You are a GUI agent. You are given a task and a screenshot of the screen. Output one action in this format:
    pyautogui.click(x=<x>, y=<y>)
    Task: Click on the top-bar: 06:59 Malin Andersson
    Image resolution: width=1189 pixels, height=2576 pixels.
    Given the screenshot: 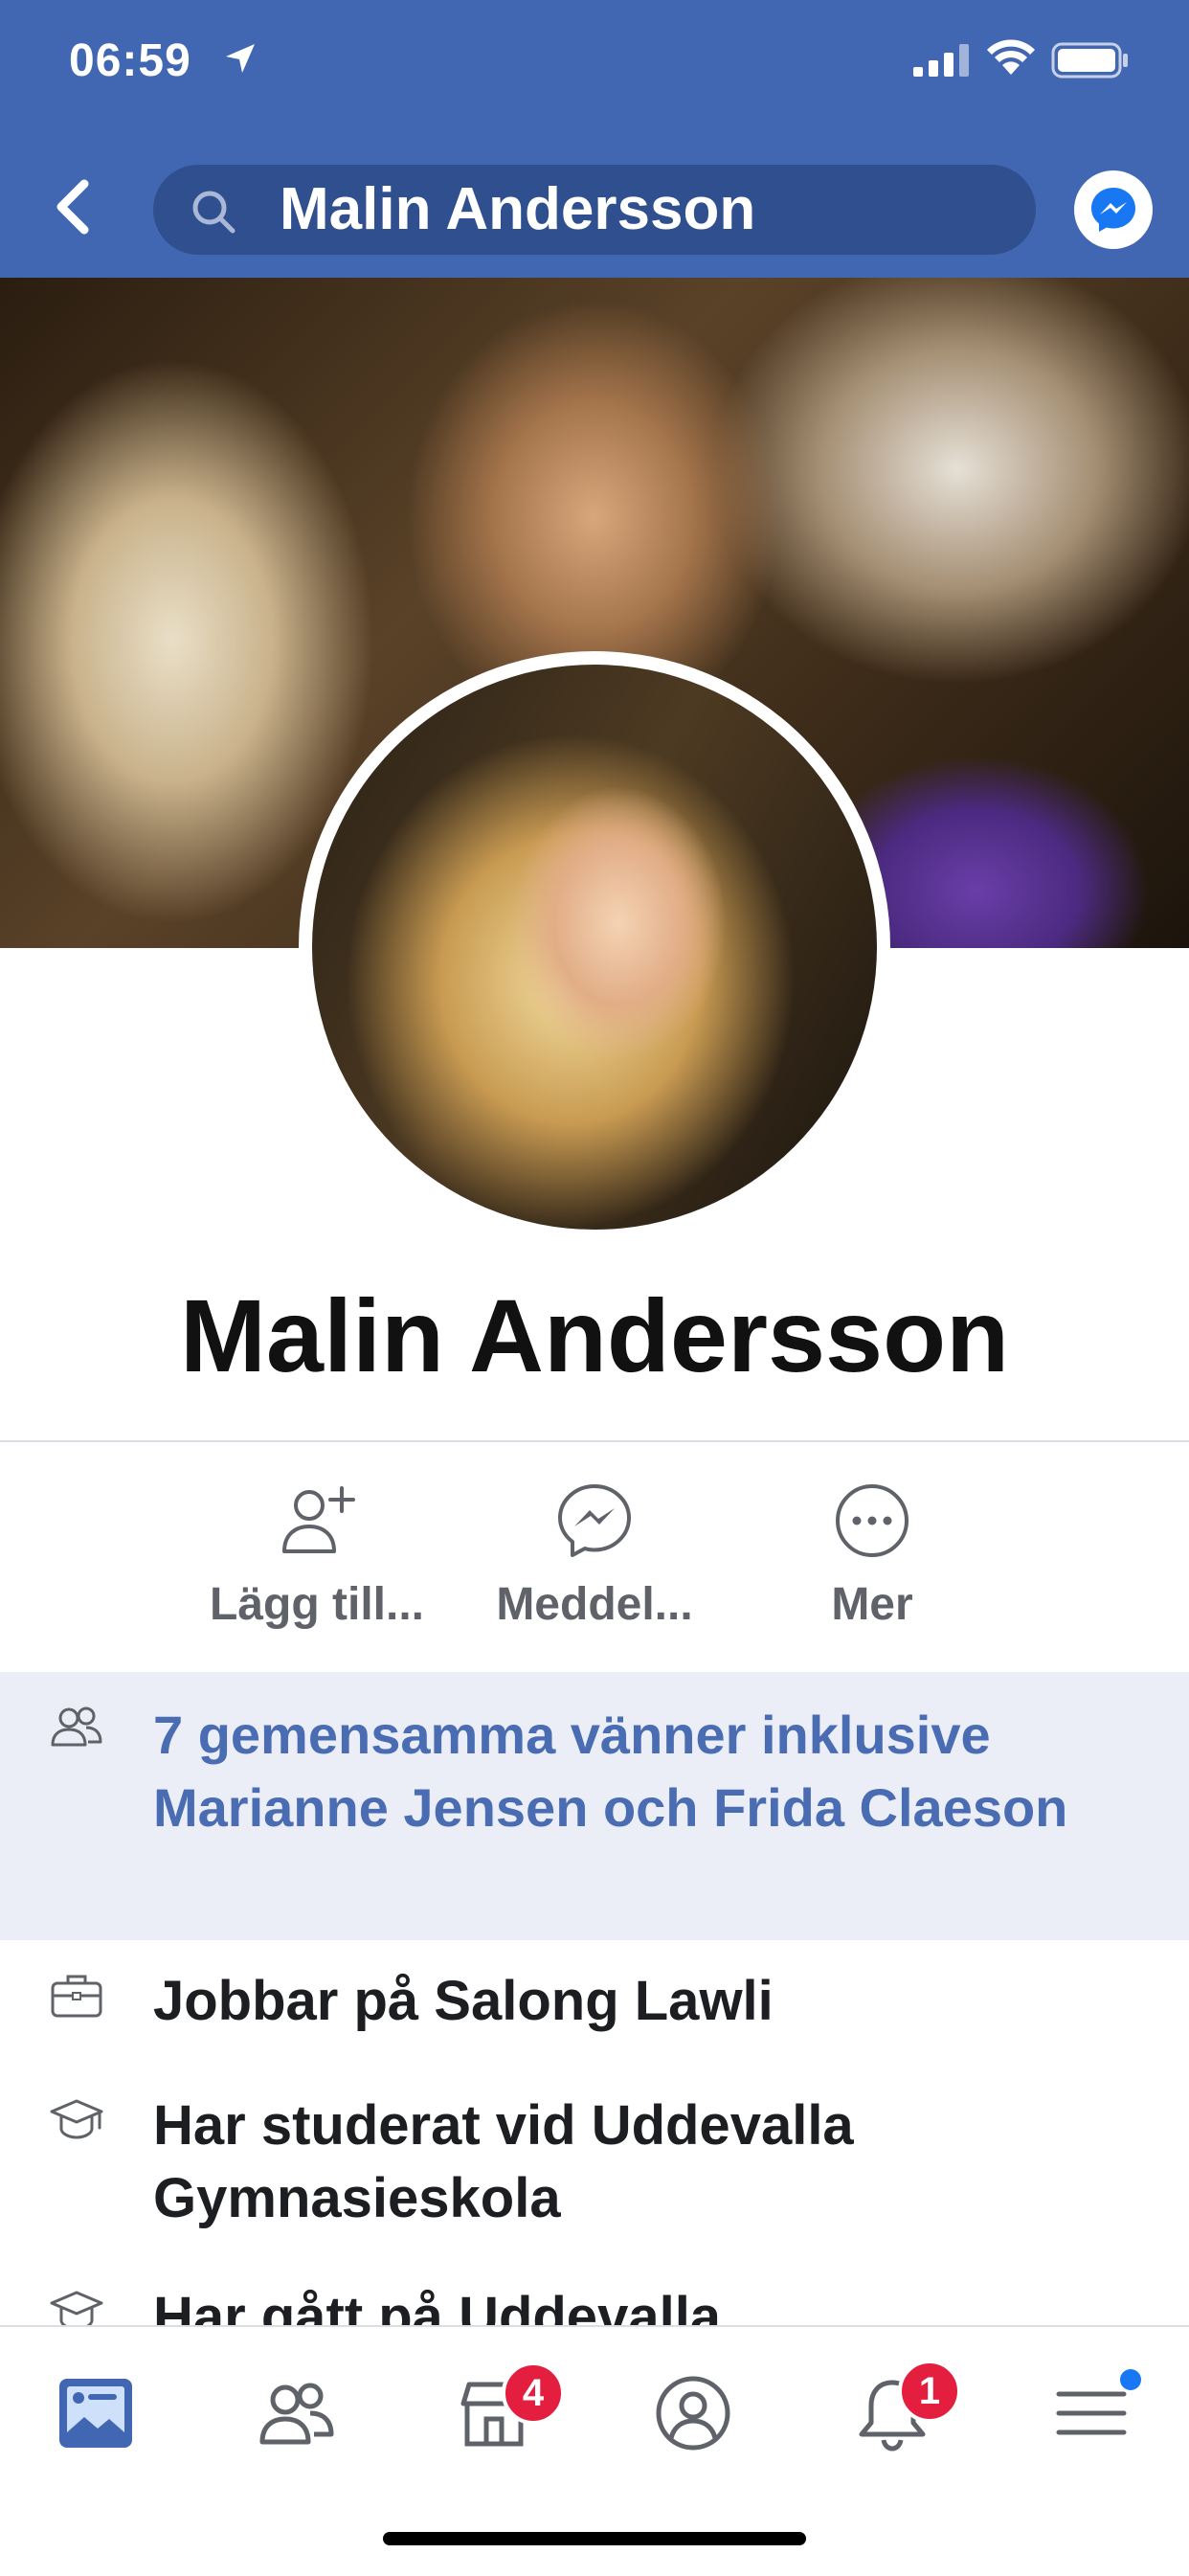 What is the action you would take?
    pyautogui.click(x=594, y=139)
    